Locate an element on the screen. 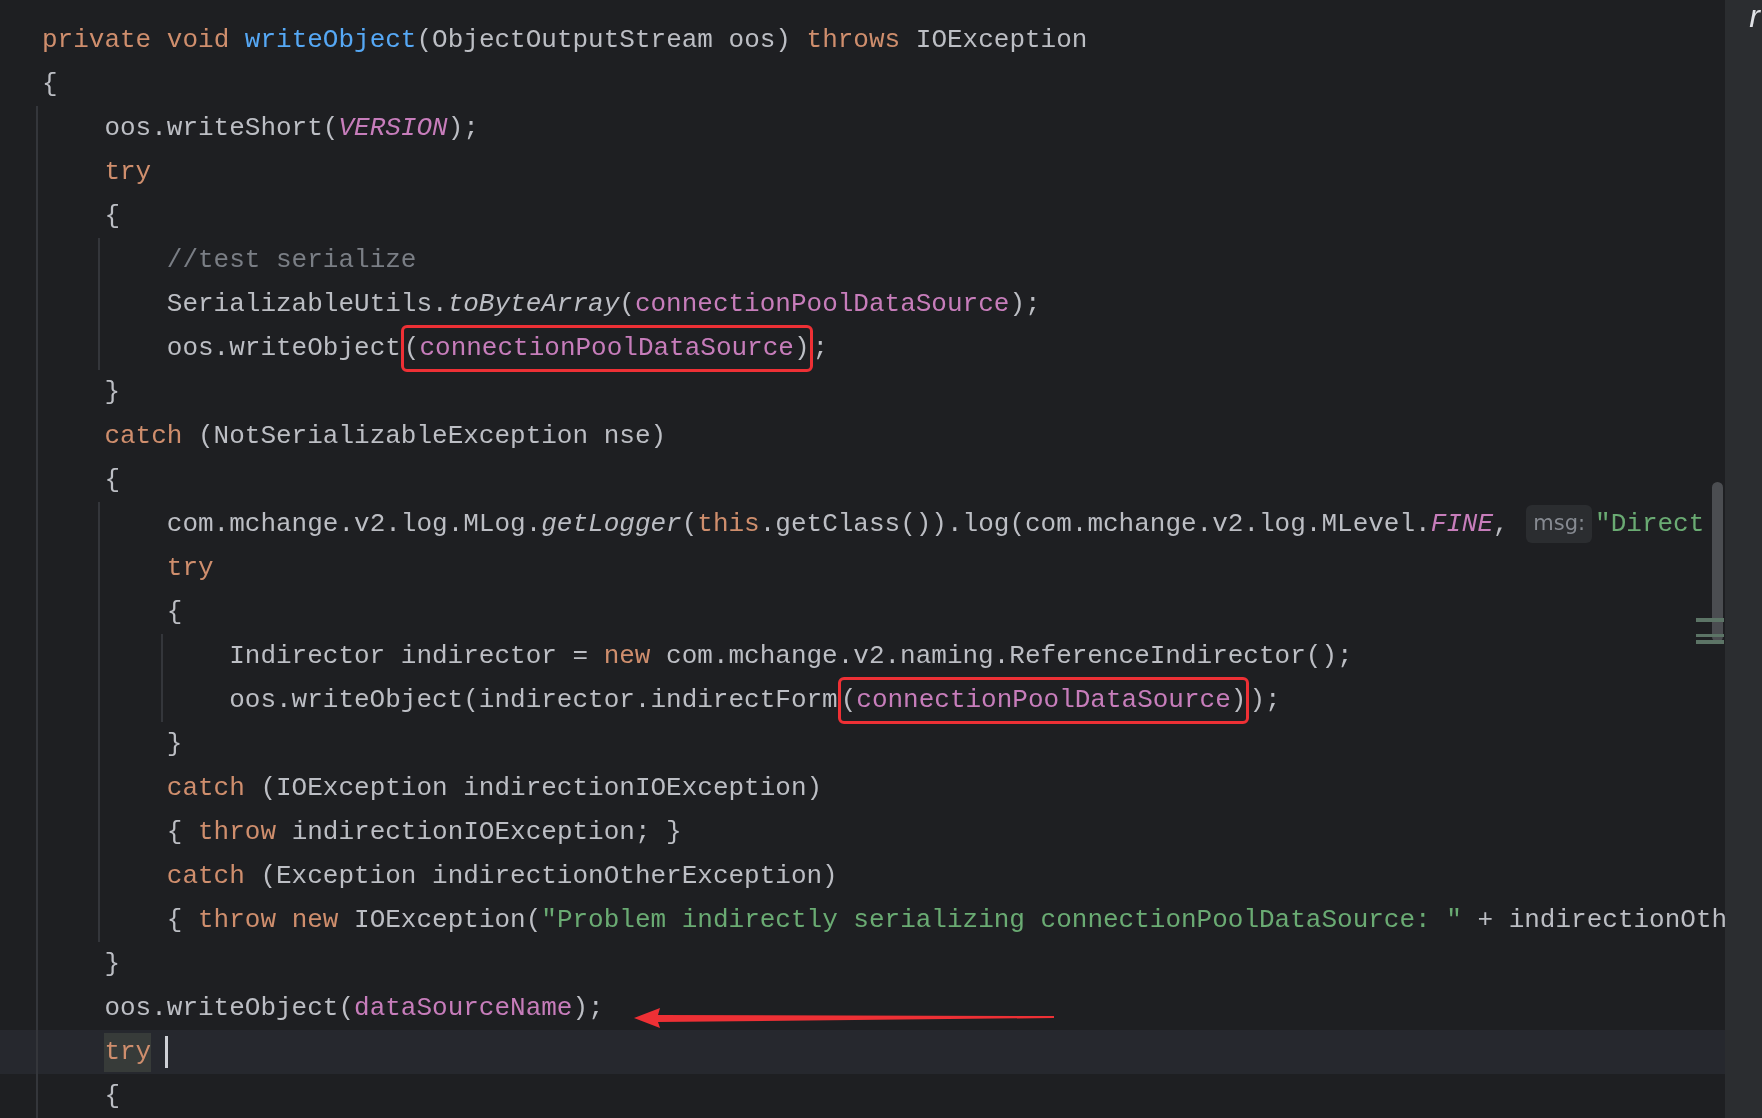 This screenshot has width=1762, height=1118. code-keyword: this is located at coordinates (728, 524).